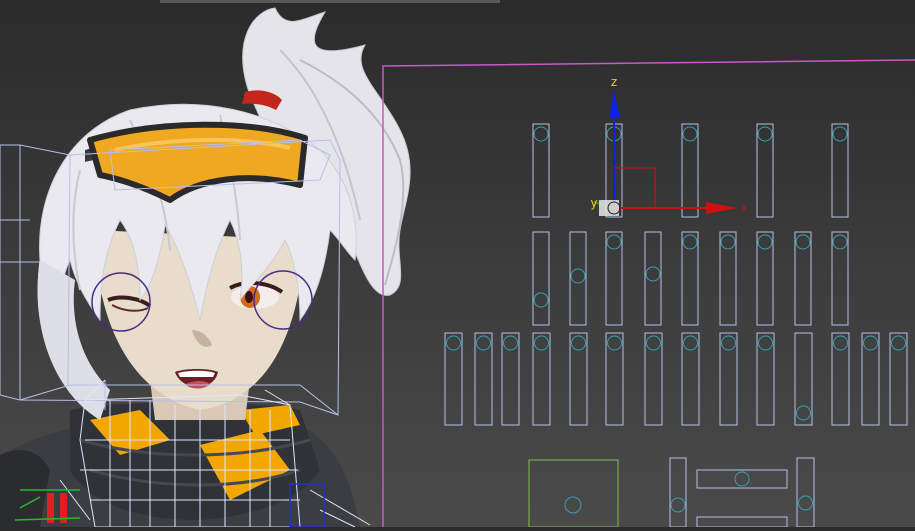 Image resolution: width=915 pixels, height=531 pixels. What do you see at coordinates (330, 1) in the screenshot?
I see `viewport-top-strip` at bounding box center [330, 1].